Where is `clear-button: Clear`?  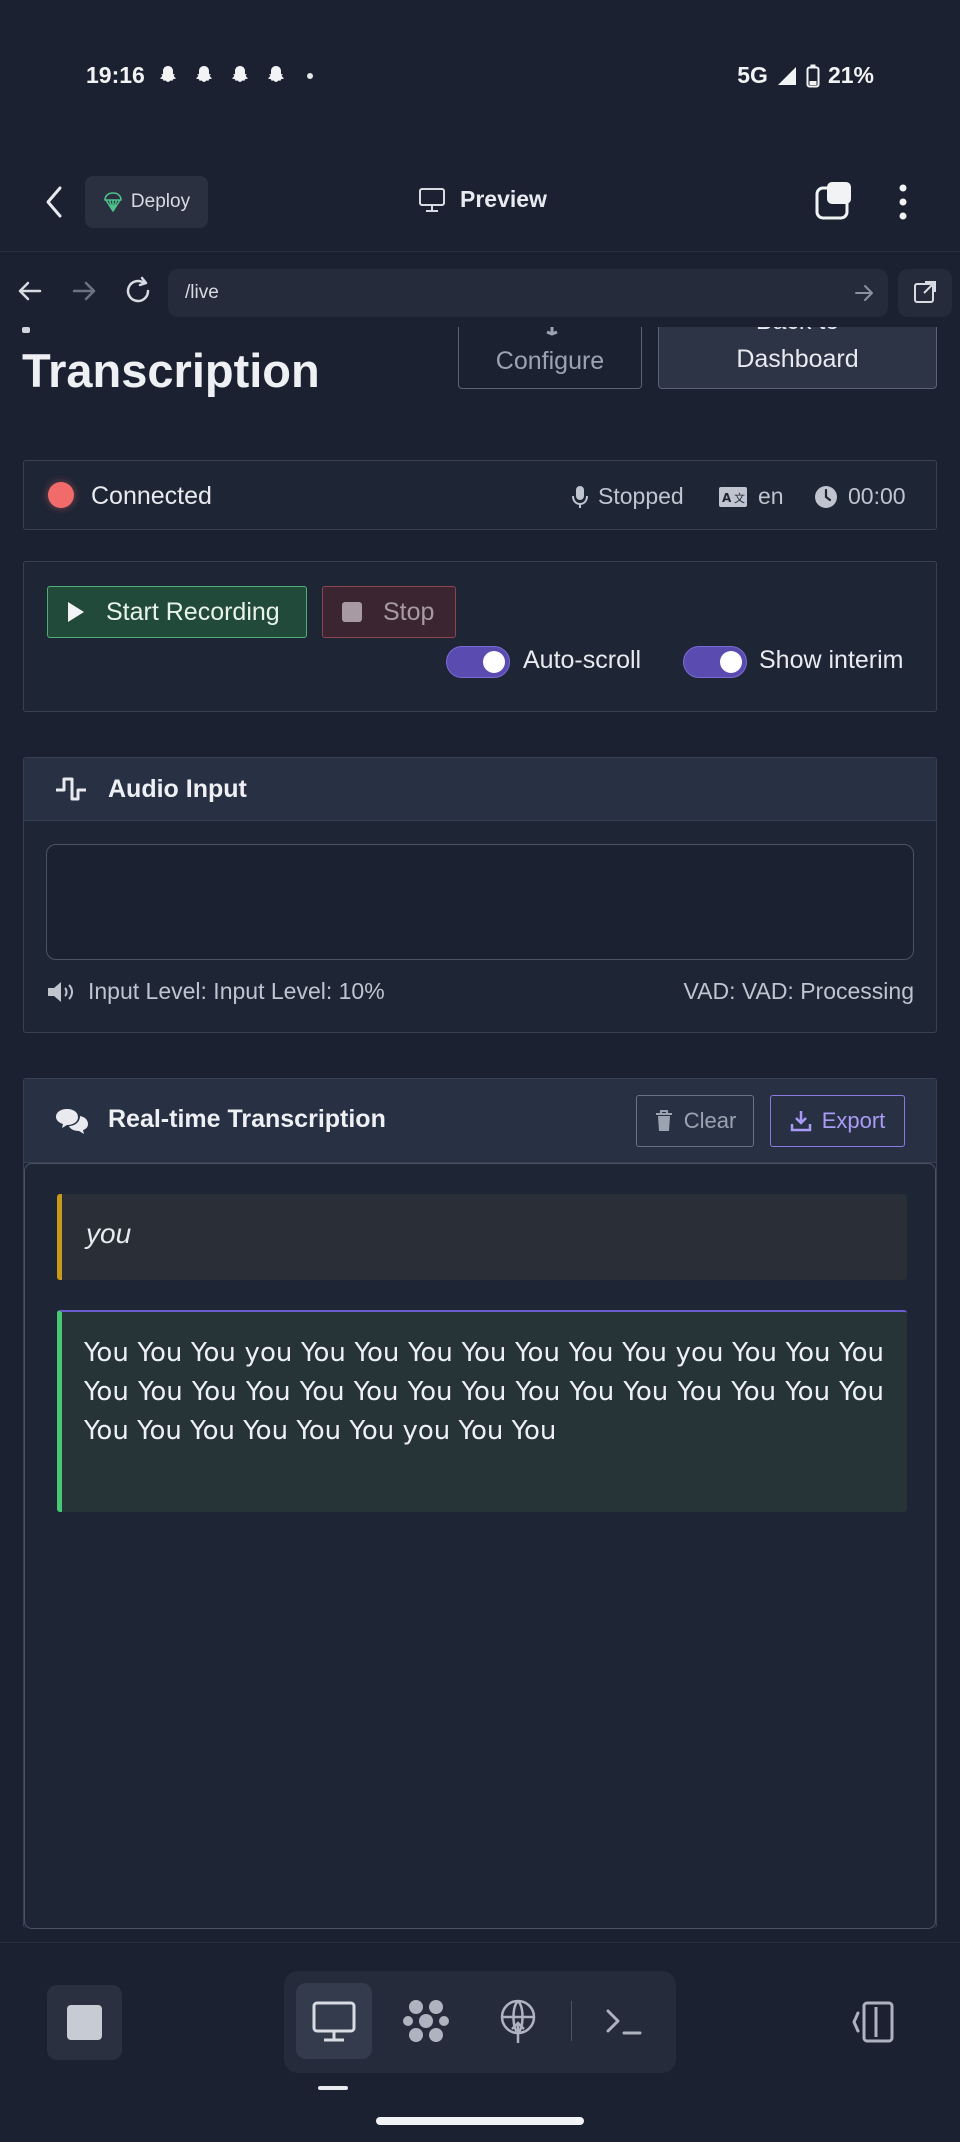 clear-button: Clear is located at coordinates (695, 1121).